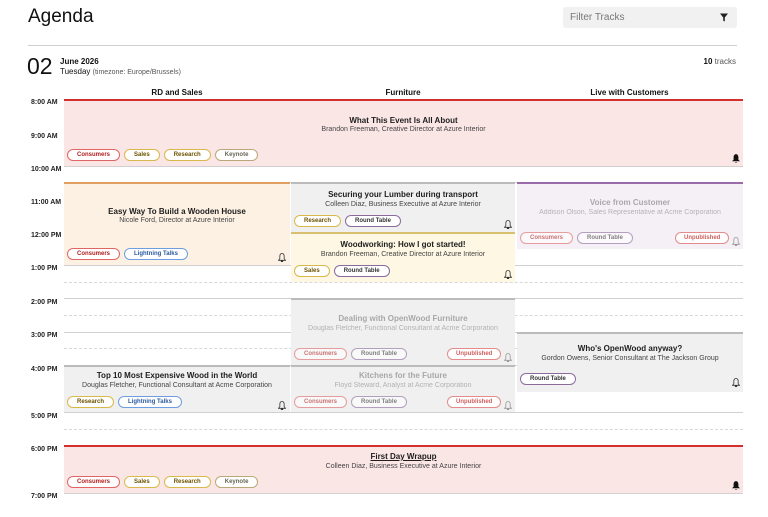 This screenshot has height=517, width=768. What do you see at coordinates (650, 17) in the screenshot?
I see `filter-tracks-input` at bounding box center [650, 17].